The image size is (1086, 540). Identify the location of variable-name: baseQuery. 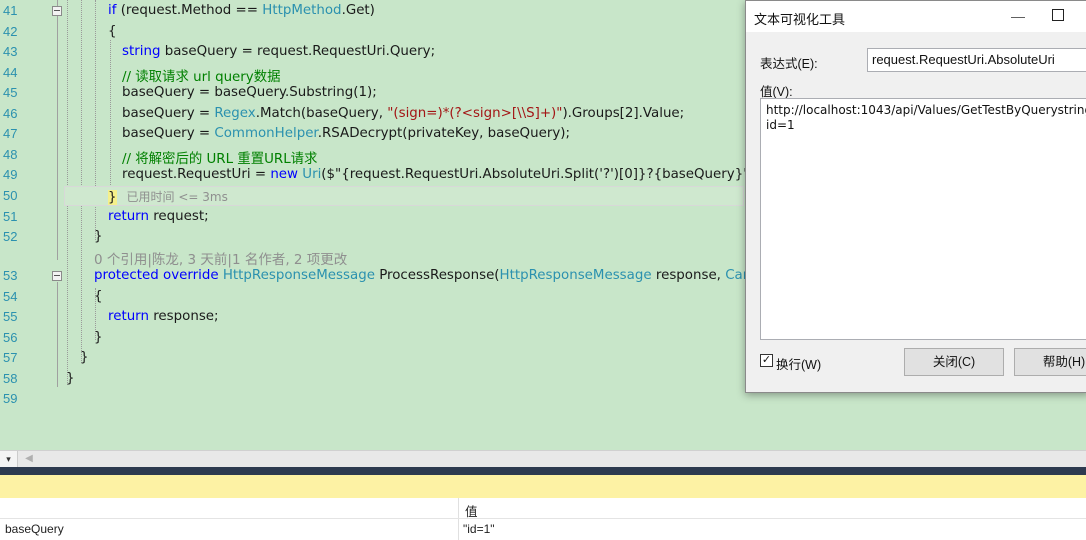
(34, 529).